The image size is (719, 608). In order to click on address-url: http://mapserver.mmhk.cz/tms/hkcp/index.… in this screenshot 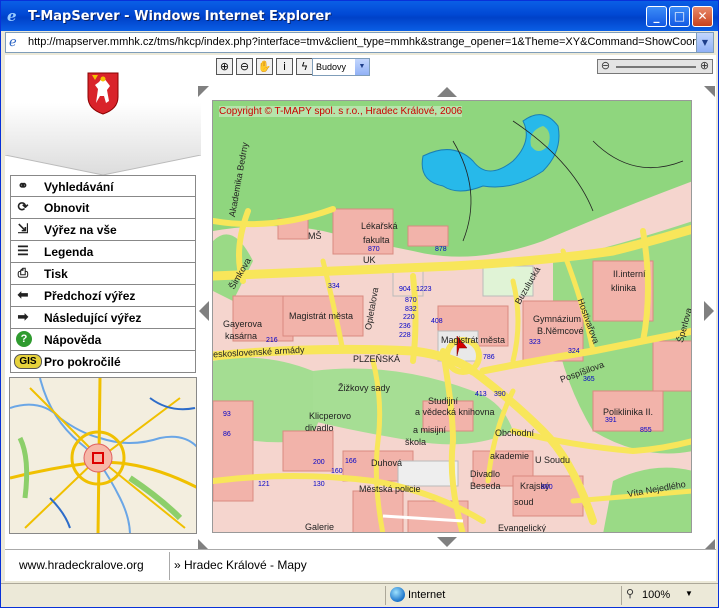, I will do `click(363, 42)`.